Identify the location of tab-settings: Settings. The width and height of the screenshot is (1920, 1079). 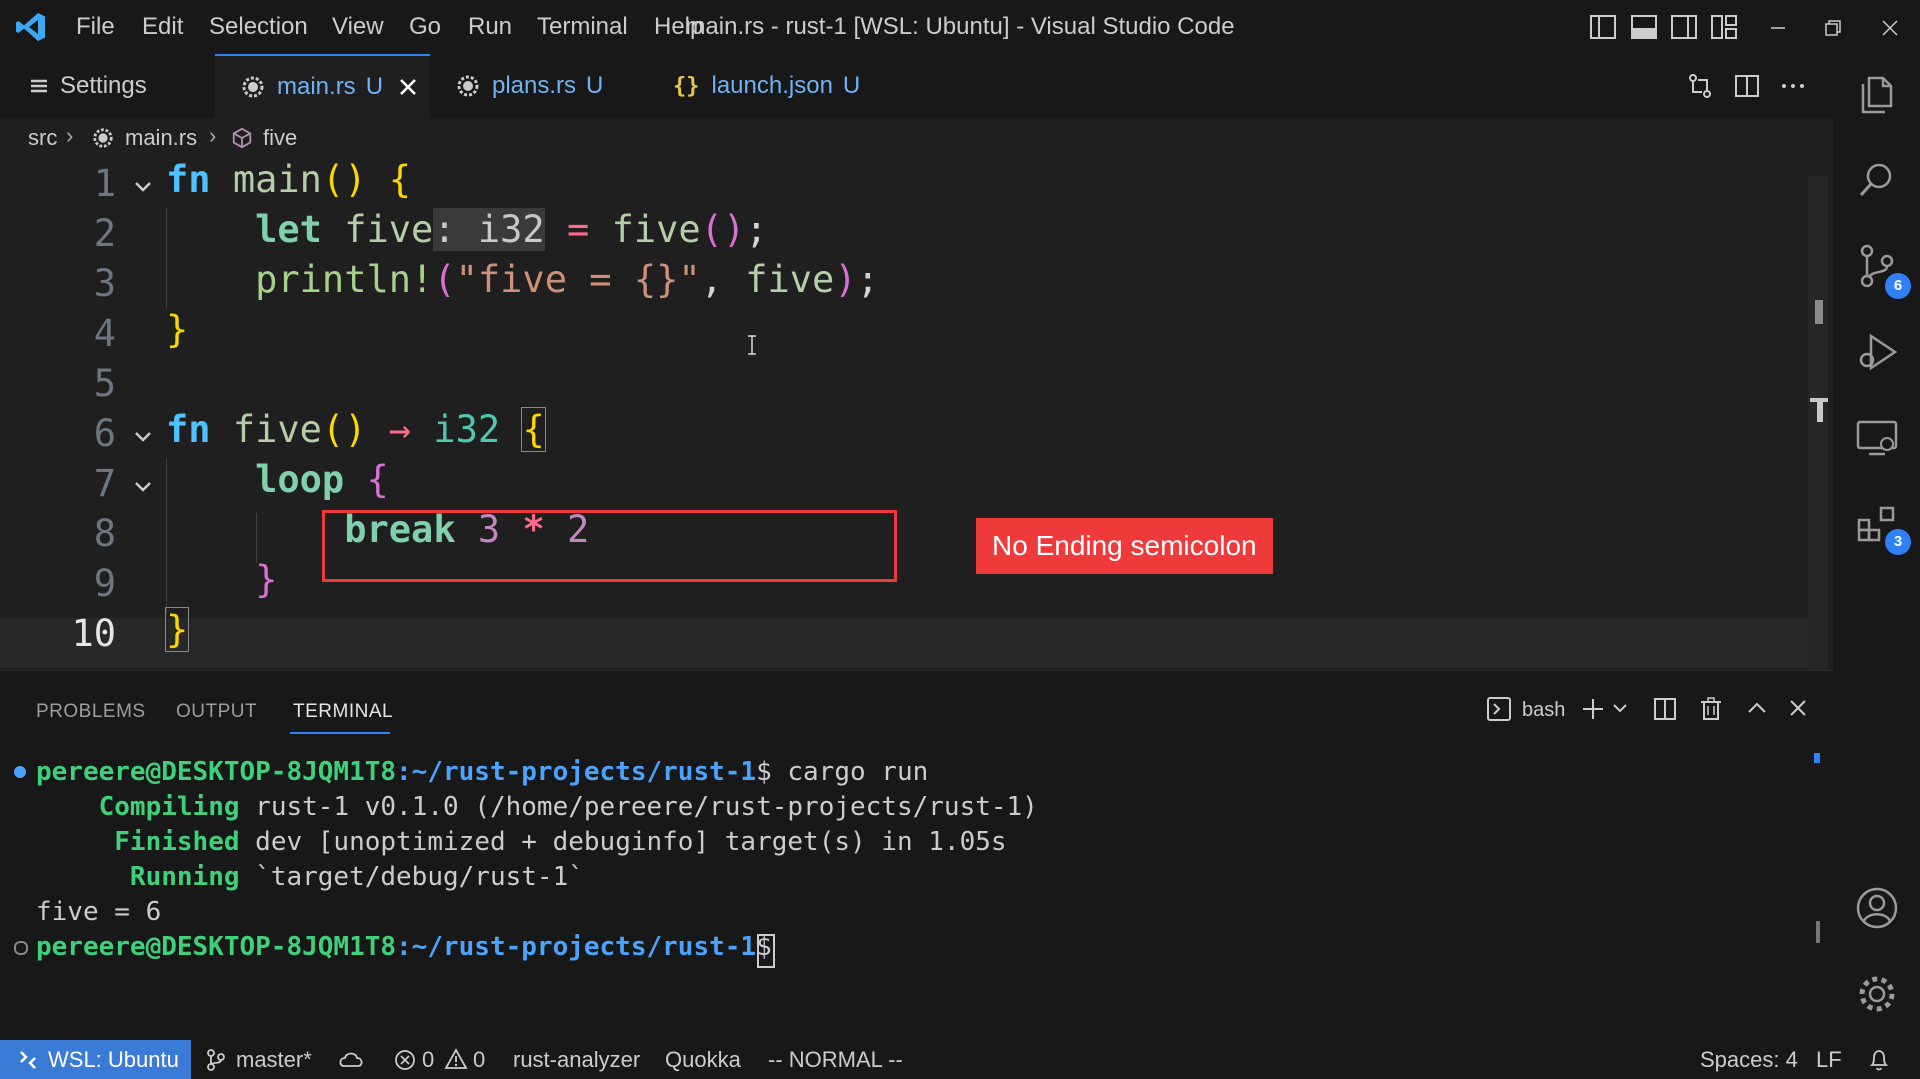
(107, 86).